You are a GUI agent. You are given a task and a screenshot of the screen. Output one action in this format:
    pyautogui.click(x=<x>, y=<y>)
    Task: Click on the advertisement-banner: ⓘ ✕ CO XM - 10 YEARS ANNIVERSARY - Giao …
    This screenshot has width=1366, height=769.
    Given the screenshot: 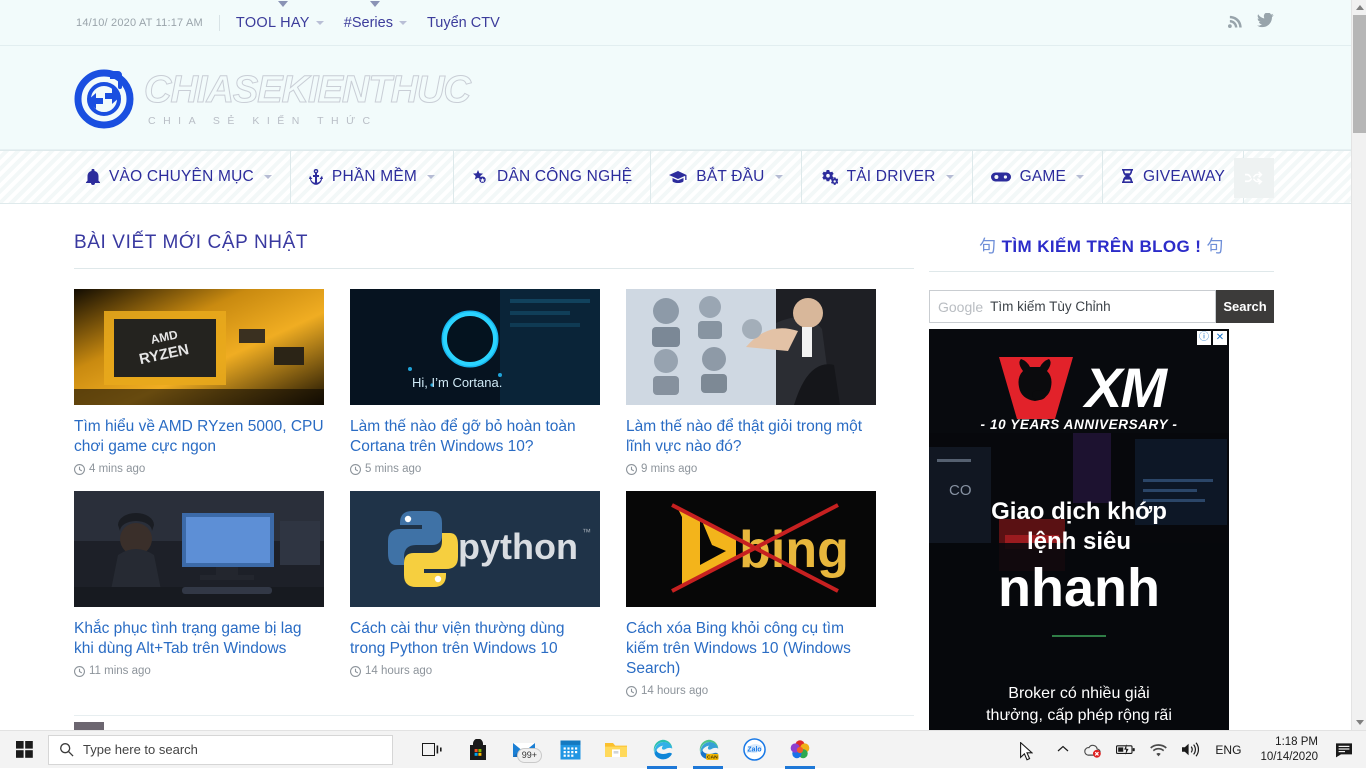 What is the action you would take?
    pyautogui.click(x=1079, y=529)
    